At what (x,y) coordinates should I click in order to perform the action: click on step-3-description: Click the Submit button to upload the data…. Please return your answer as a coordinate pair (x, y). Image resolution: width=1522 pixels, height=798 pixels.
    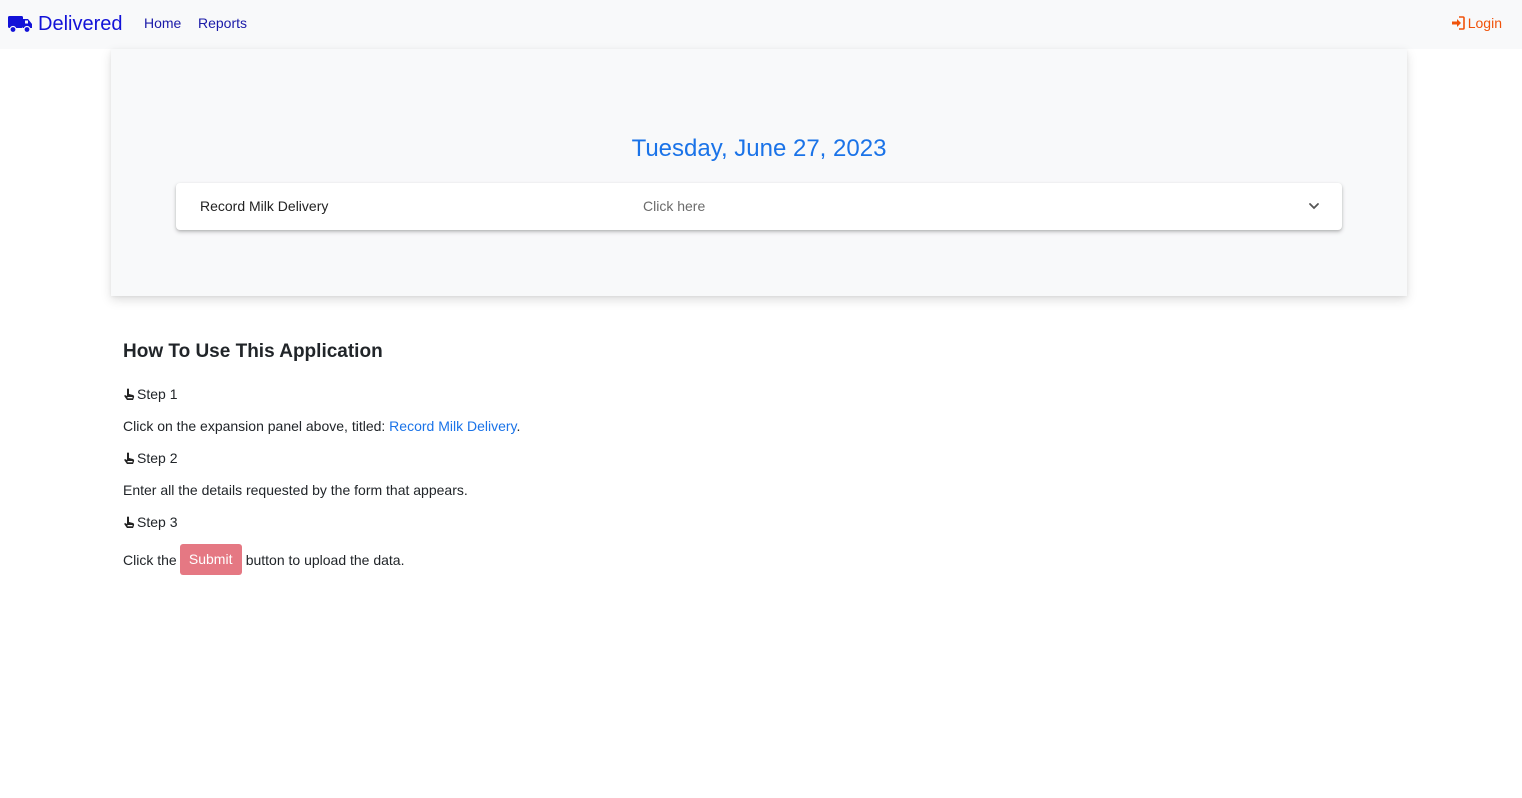
    Looking at the image, I should click on (264, 559).